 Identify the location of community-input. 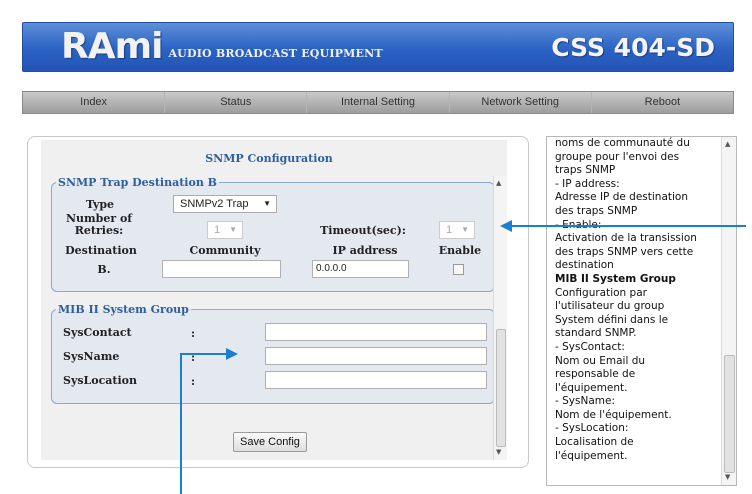
(221, 269).